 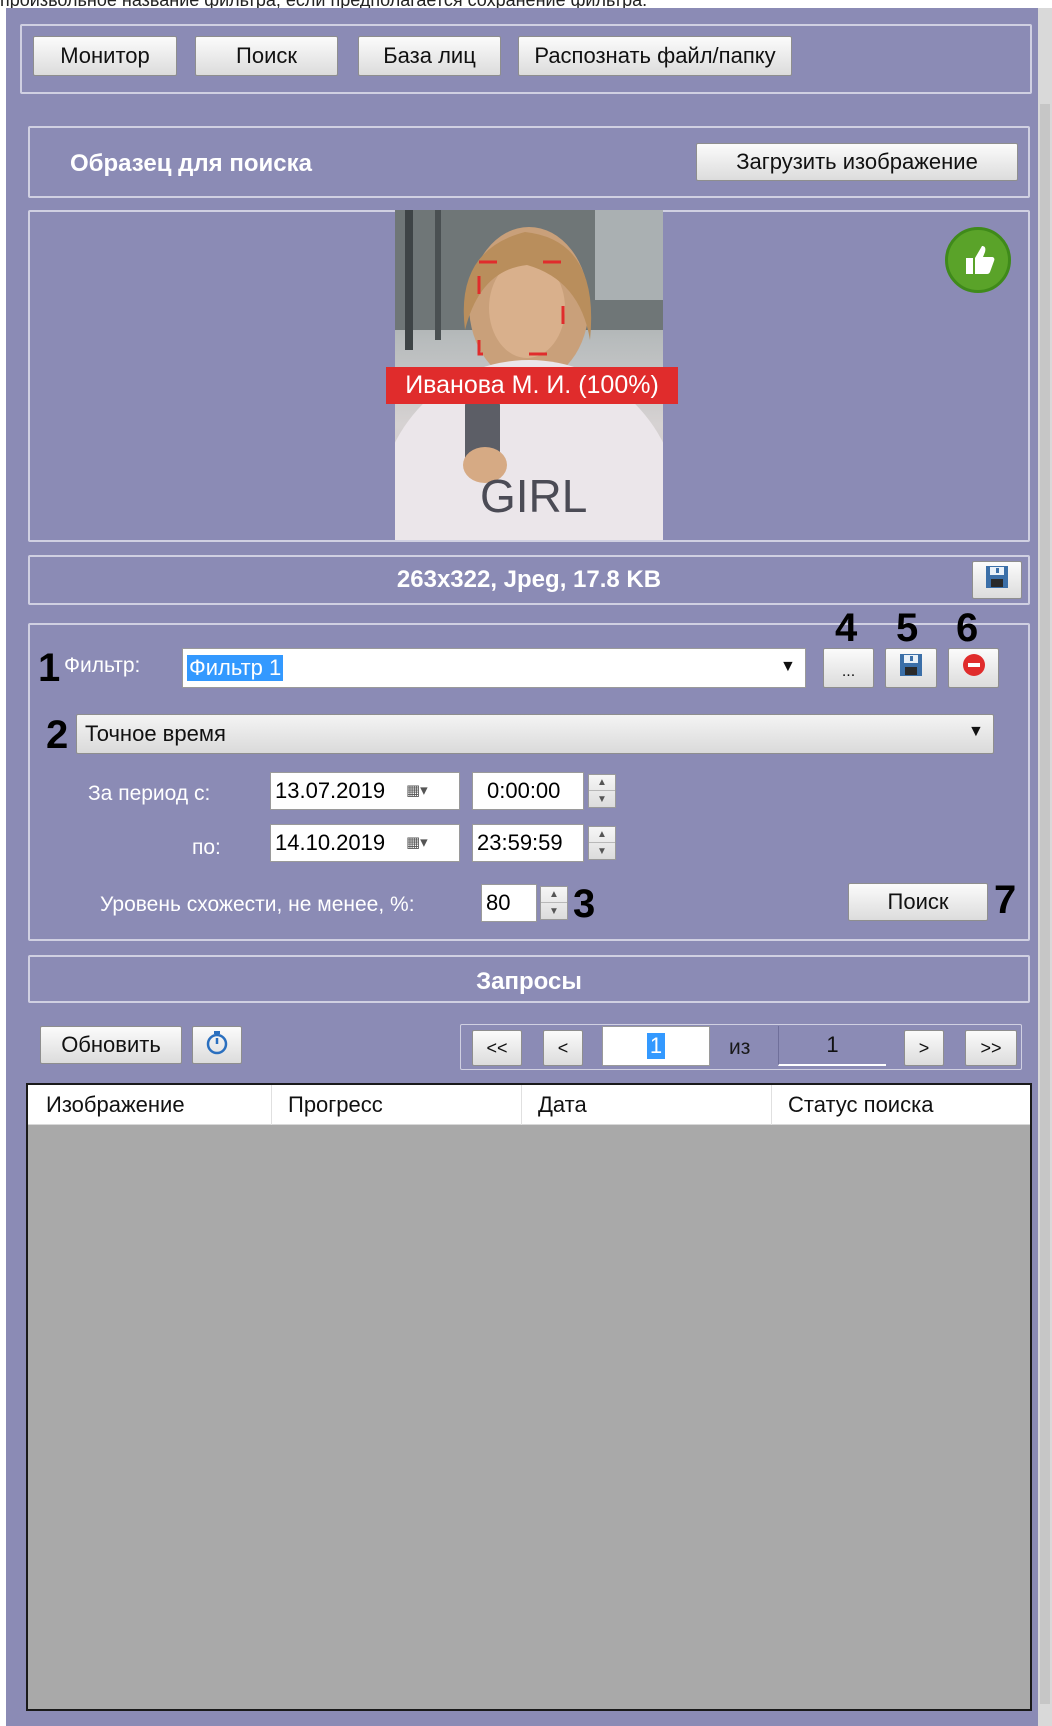 What do you see at coordinates (1045, 904) in the screenshot?
I see `scrollbar-thumb` at bounding box center [1045, 904].